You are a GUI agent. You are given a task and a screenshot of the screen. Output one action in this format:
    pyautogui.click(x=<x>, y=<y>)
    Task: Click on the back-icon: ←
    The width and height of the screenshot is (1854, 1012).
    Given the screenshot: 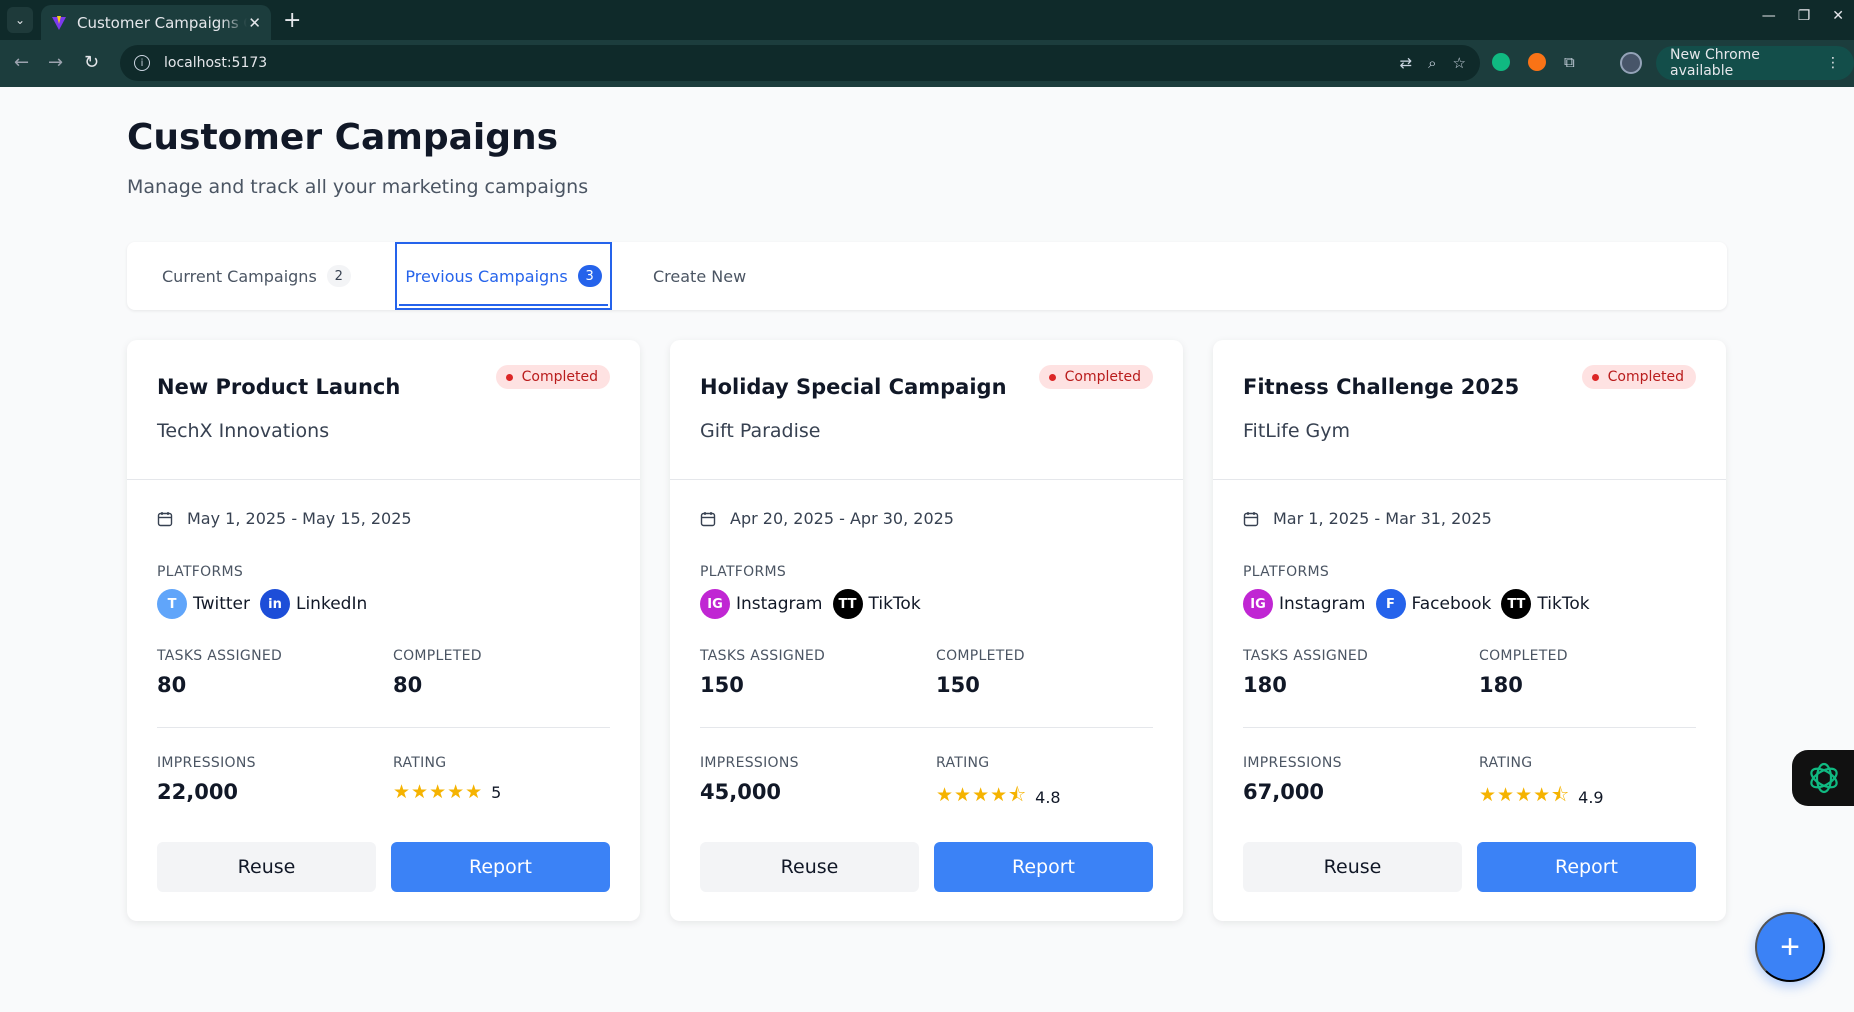 What is the action you would take?
    pyautogui.click(x=21, y=62)
    